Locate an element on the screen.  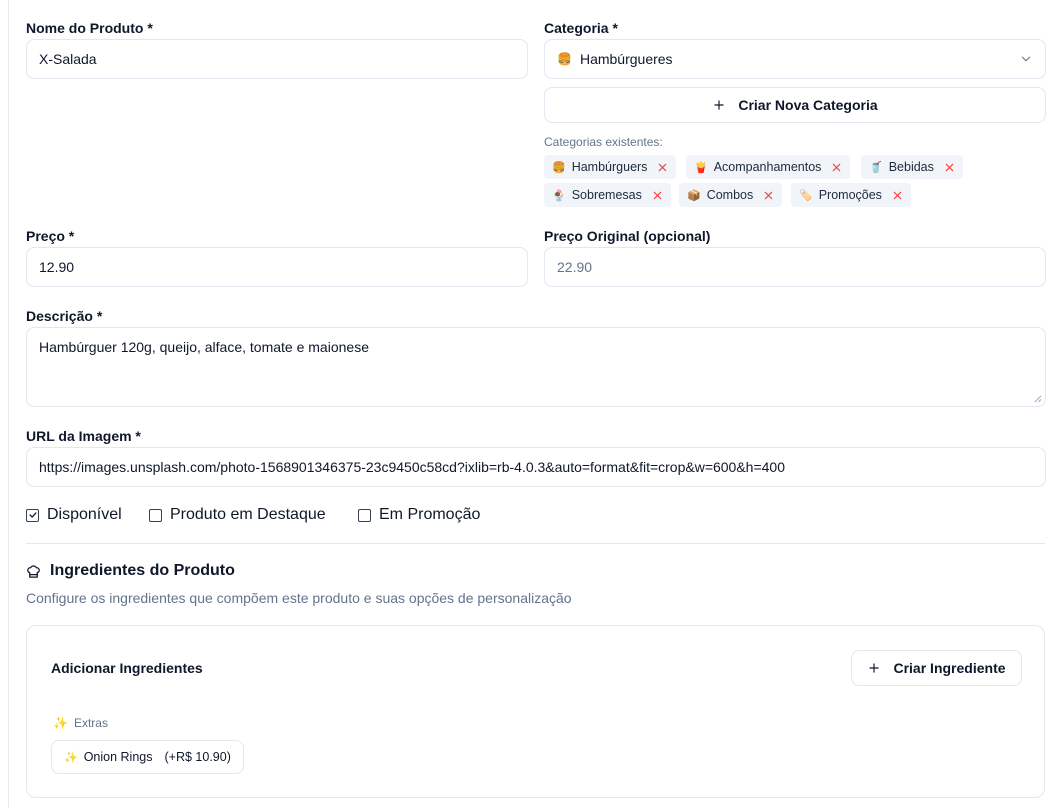
preco-original-input: 22.90 is located at coordinates (795, 267).